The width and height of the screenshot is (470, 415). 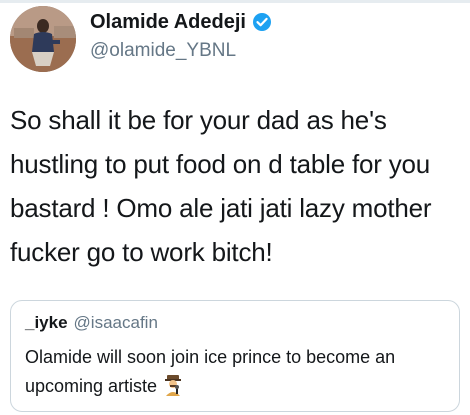 What do you see at coordinates (262, 22) in the screenshot?
I see `verified-badge-icon` at bounding box center [262, 22].